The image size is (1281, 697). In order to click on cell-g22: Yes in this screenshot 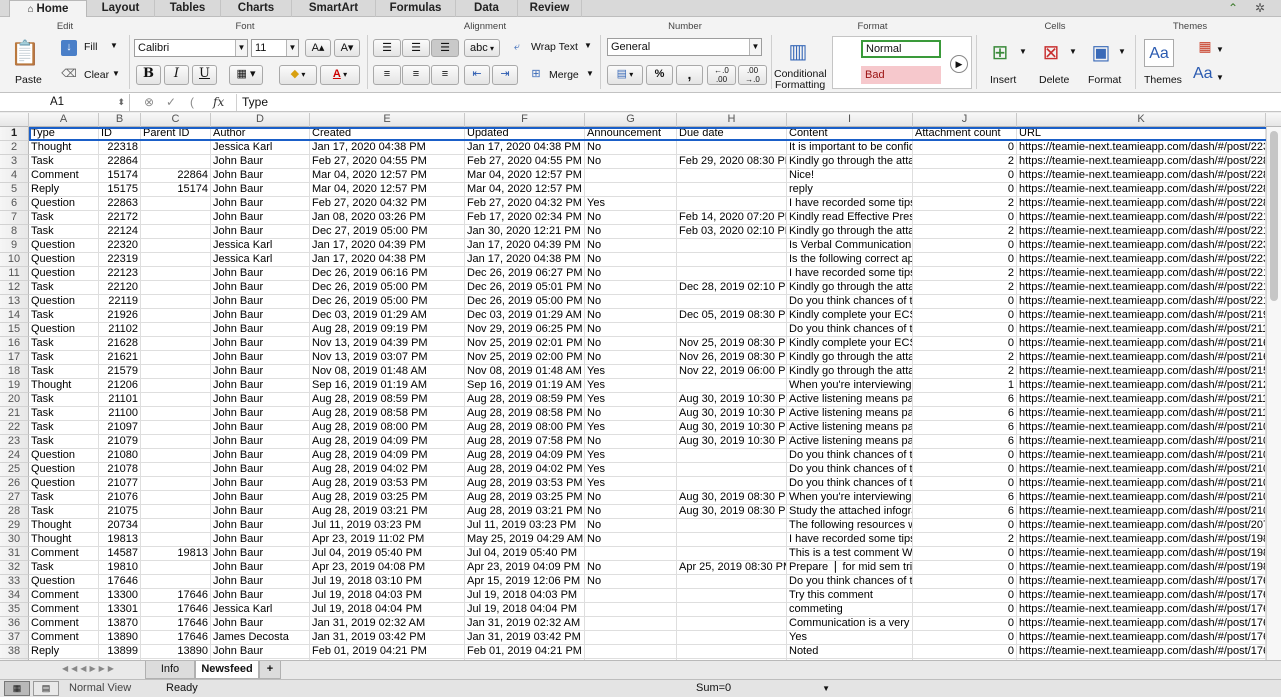, I will do `click(631, 428)`.